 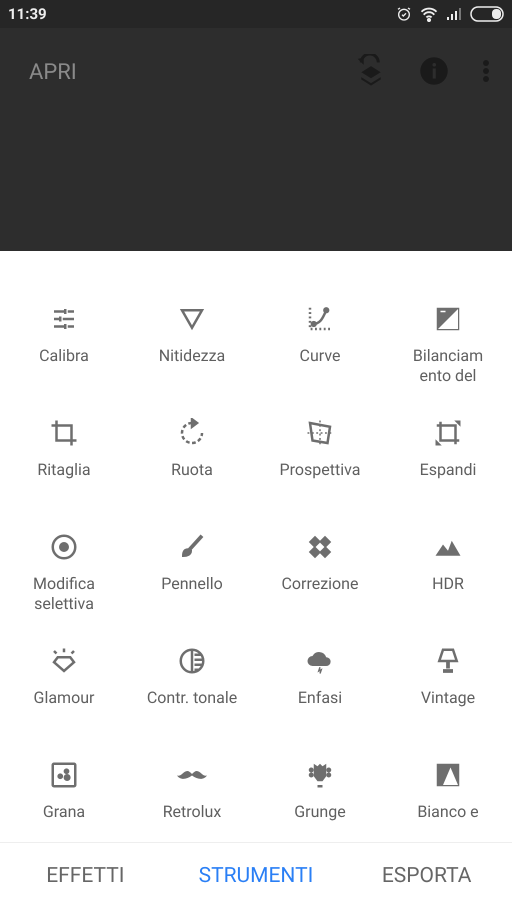 What do you see at coordinates (320, 812) in the screenshot?
I see `tool-label: Grunge` at bounding box center [320, 812].